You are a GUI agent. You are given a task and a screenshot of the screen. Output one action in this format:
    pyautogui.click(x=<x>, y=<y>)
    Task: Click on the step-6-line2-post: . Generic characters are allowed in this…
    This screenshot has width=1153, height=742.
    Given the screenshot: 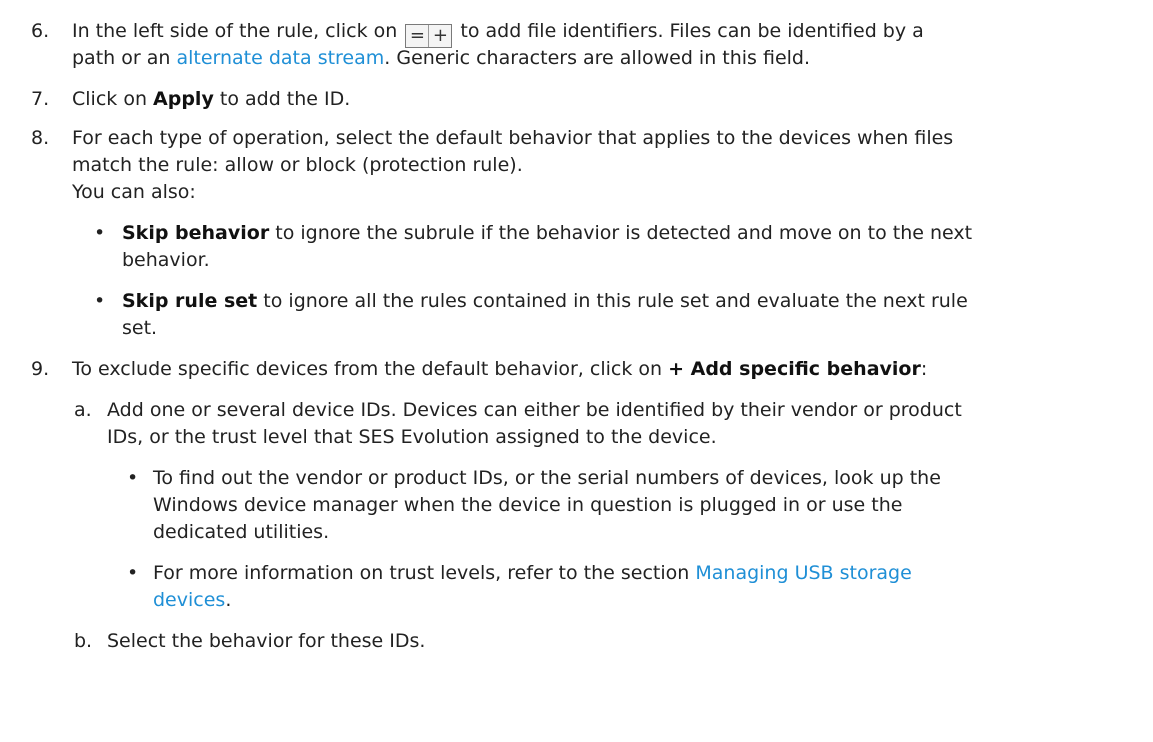 What is the action you would take?
    pyautogui.click(x=597, y=58)
    